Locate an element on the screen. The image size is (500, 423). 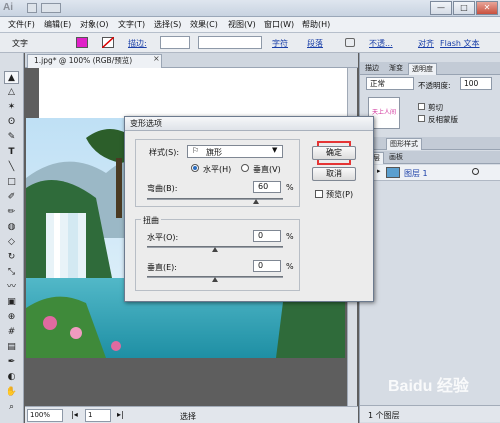
blend-tool-icon: ◐ is located at coordinates (11, 377).